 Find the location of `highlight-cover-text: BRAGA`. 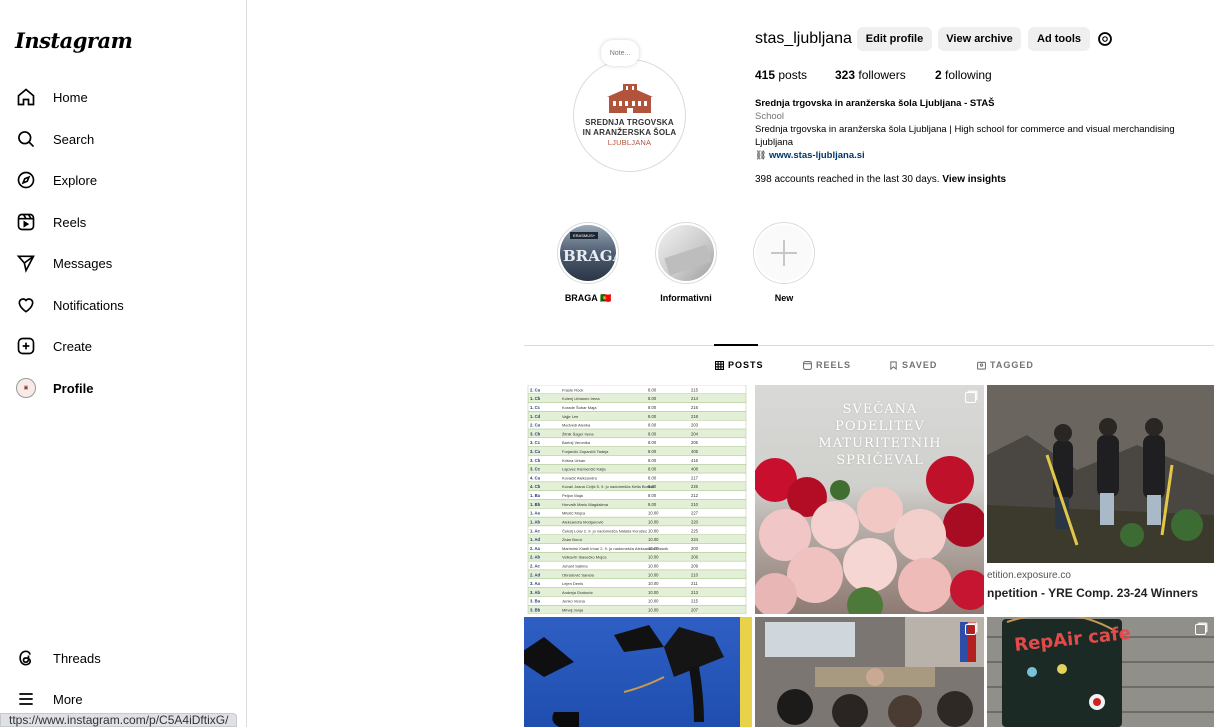

highlight-cover-text: BRAGA is located at coordinates (589, 256).